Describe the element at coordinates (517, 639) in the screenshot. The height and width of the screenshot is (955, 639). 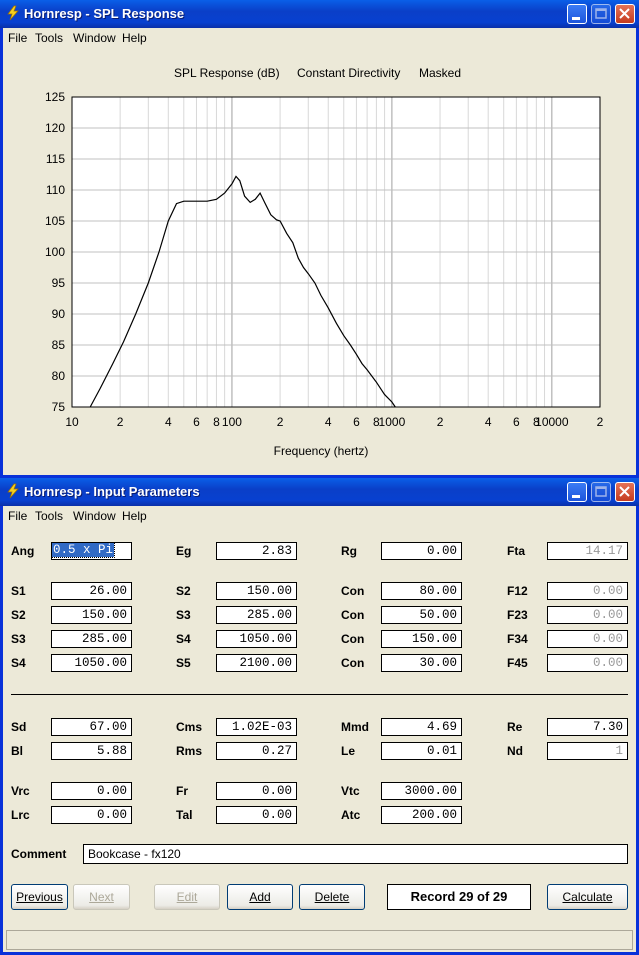
I see `param-label-f34: F34` at that location.